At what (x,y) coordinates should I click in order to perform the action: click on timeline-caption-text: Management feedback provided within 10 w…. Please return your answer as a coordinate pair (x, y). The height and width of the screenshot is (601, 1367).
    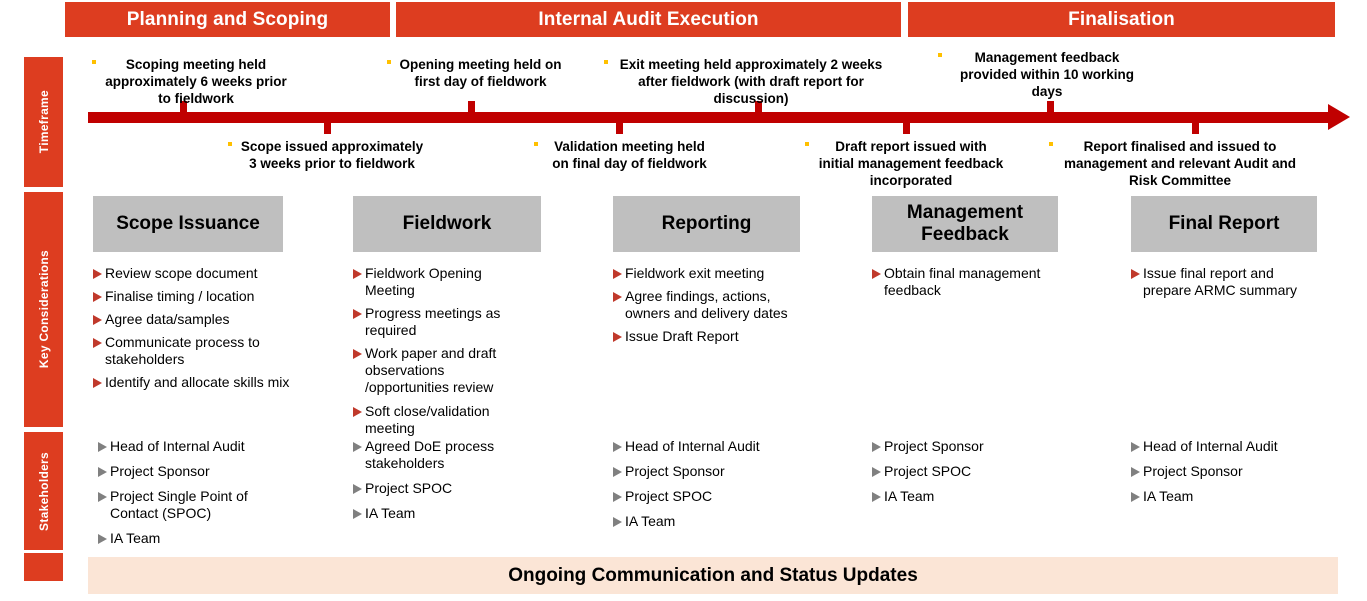
    Looking at the image, I should click on (1047, 74).